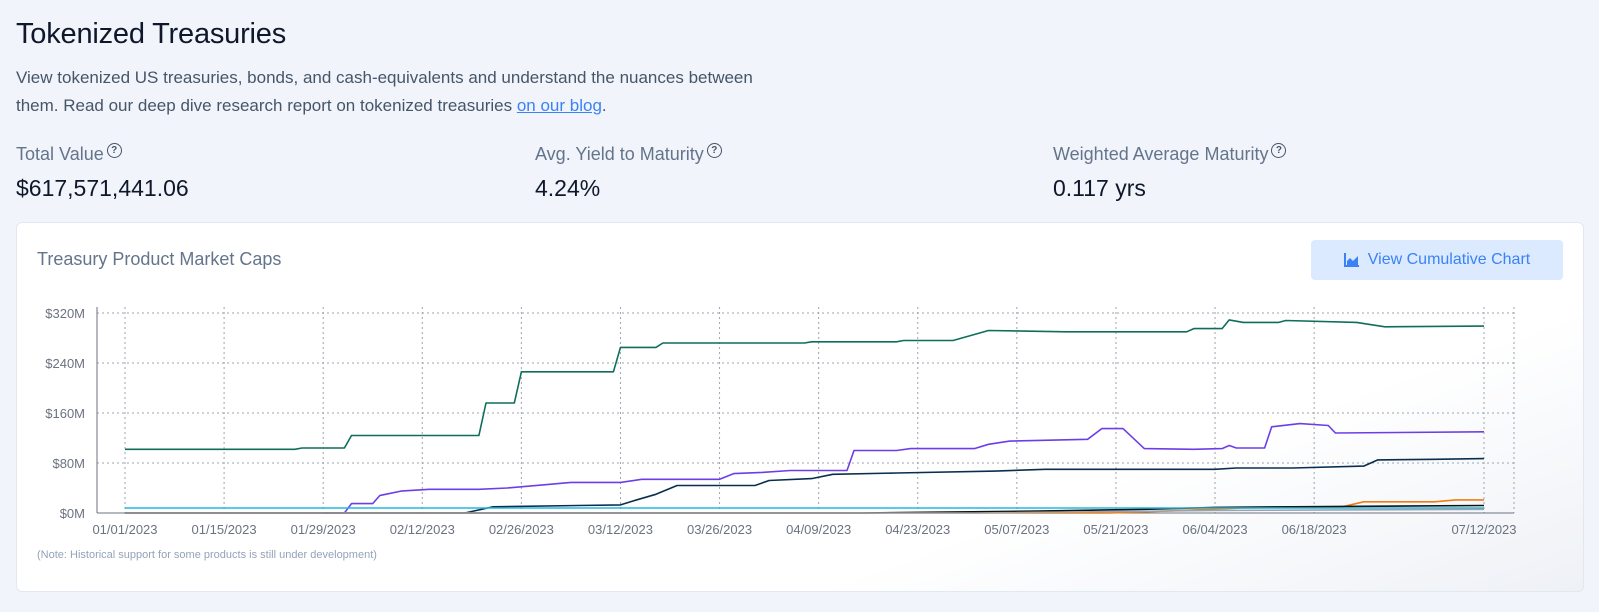 The width and height of the screenshot is (1599, 612). What do you see at coordinates (917, 529) in the screenshot?
I see `x-tick-label: 04/23/2023` at bounding box center [917, 529].